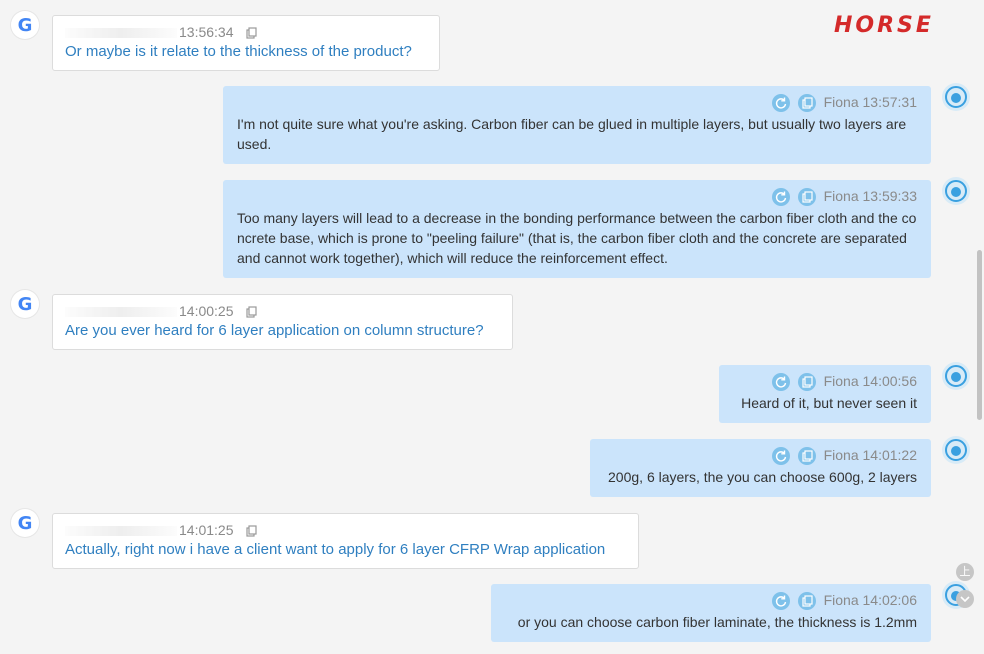  Describe the element at coordinates (206, 32) in the screenshot. I see `message-time: 13:56:34` at that location.